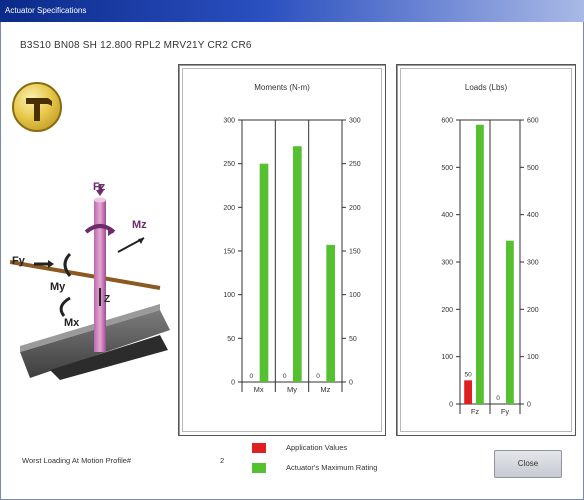 The height and width of the screenshot is (500, 584). What do you see at coordinates (475, 411) in the screenshot?
I see `loads-category-label-fz: Fz` at bounding box center [475, 411].